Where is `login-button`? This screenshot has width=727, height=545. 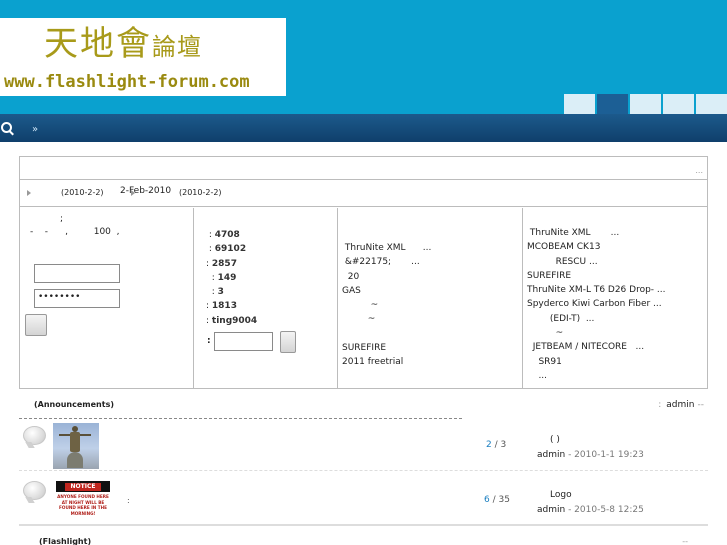 login-button is located at coordinates (36, 325).